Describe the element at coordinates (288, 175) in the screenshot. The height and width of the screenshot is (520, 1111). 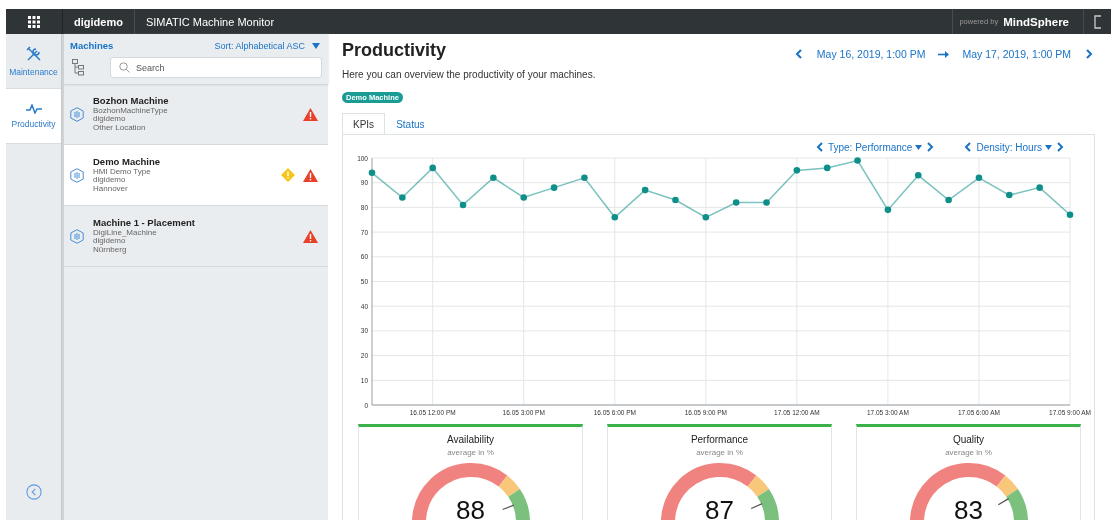
I see `warning-icon` at that location.